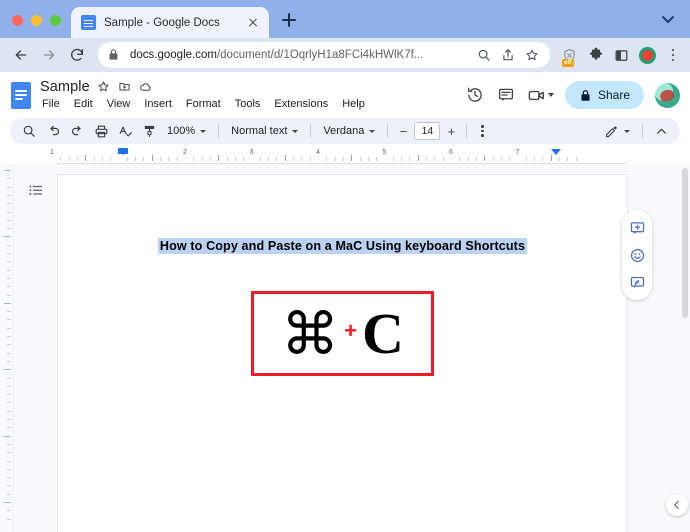 This screenshot has width=690, height=532. What do you see at coordinates (661, 131) in the screenshot?
I see `chevron-up-icon` at bounding box center [661, 131].